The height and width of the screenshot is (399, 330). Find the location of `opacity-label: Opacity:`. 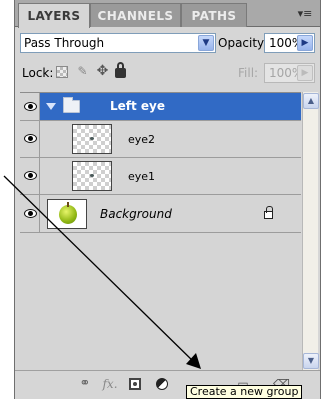

opacity-label: Opacity: is located at coordinates (243, 43).